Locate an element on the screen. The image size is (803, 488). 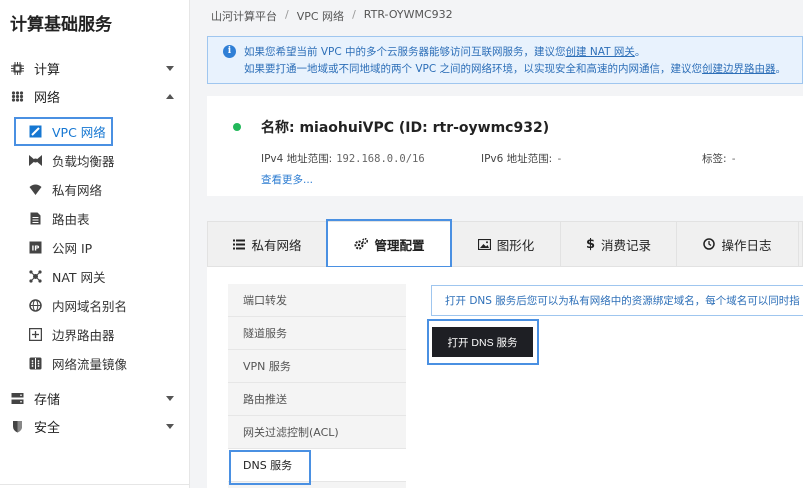
breadcrumb-current: RTR-OYWMC932 is located at coordinates (408, 14).